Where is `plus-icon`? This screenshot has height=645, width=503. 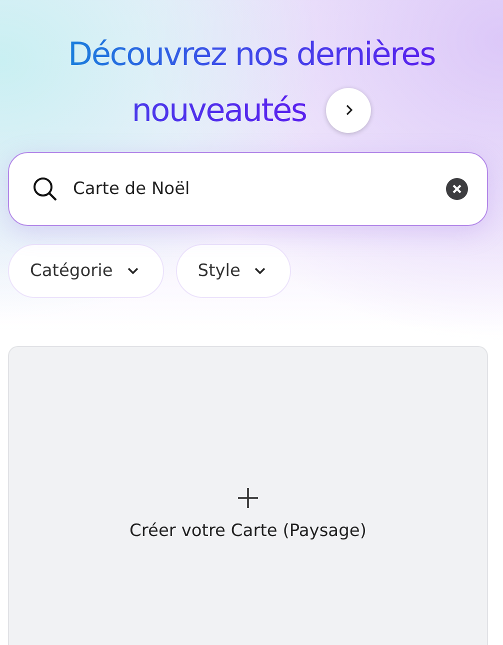 plus-icon is located at coordinates (248, 498).